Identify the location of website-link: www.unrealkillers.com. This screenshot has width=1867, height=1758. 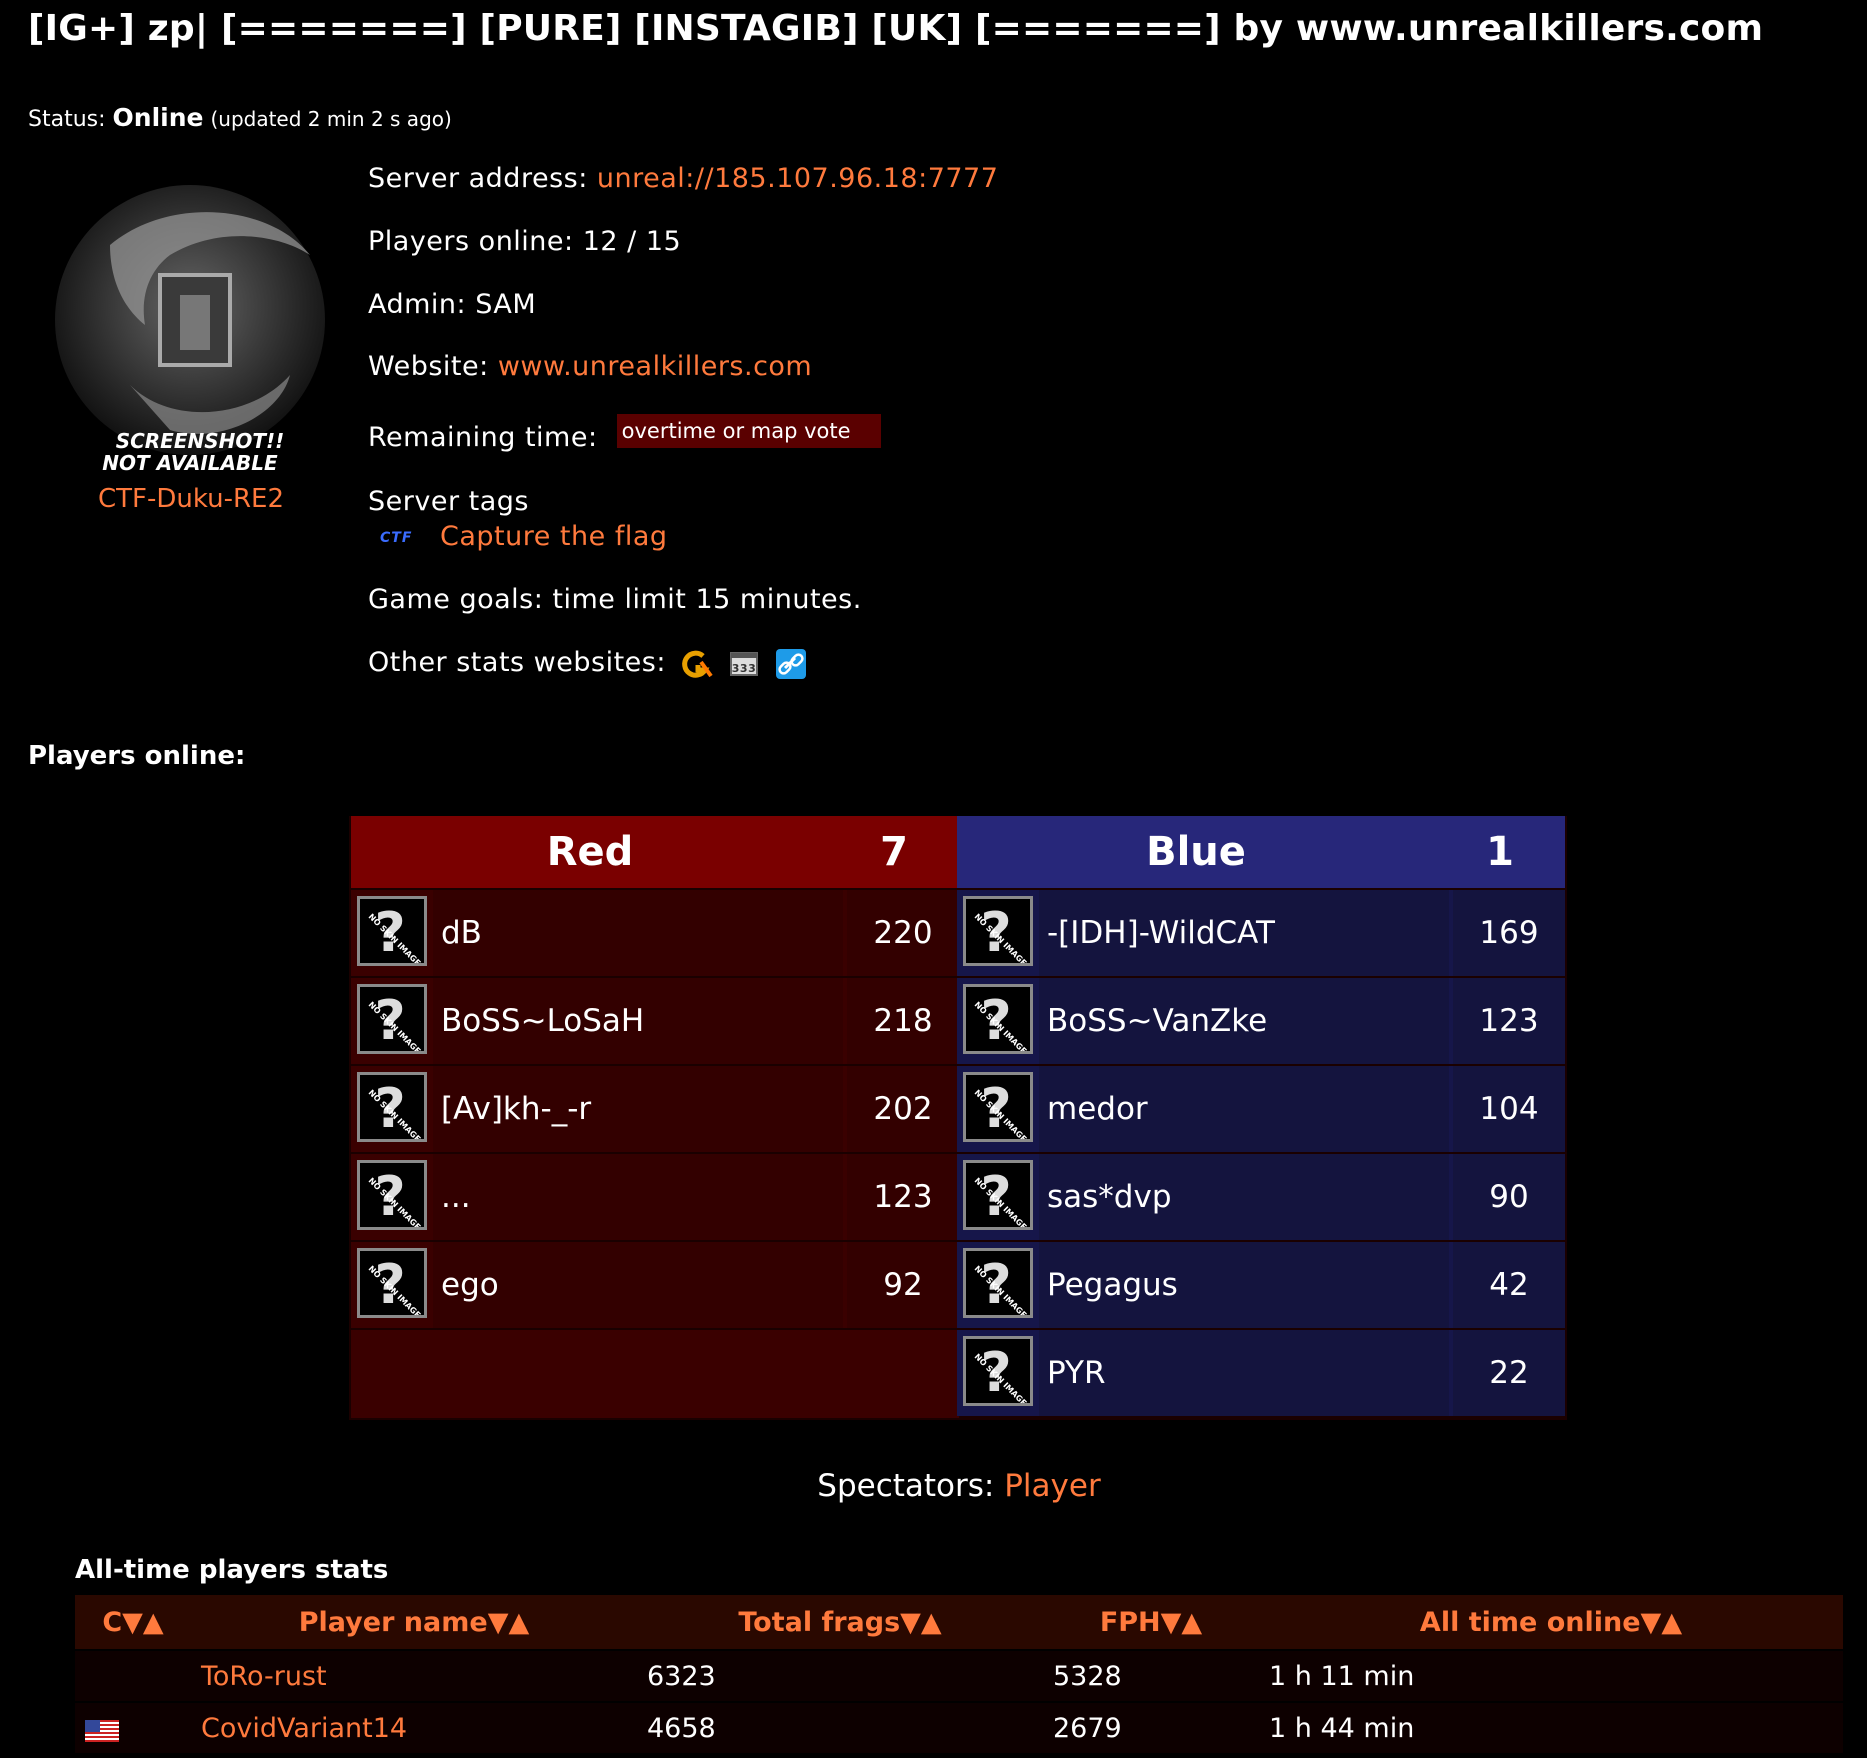
(655, 366).